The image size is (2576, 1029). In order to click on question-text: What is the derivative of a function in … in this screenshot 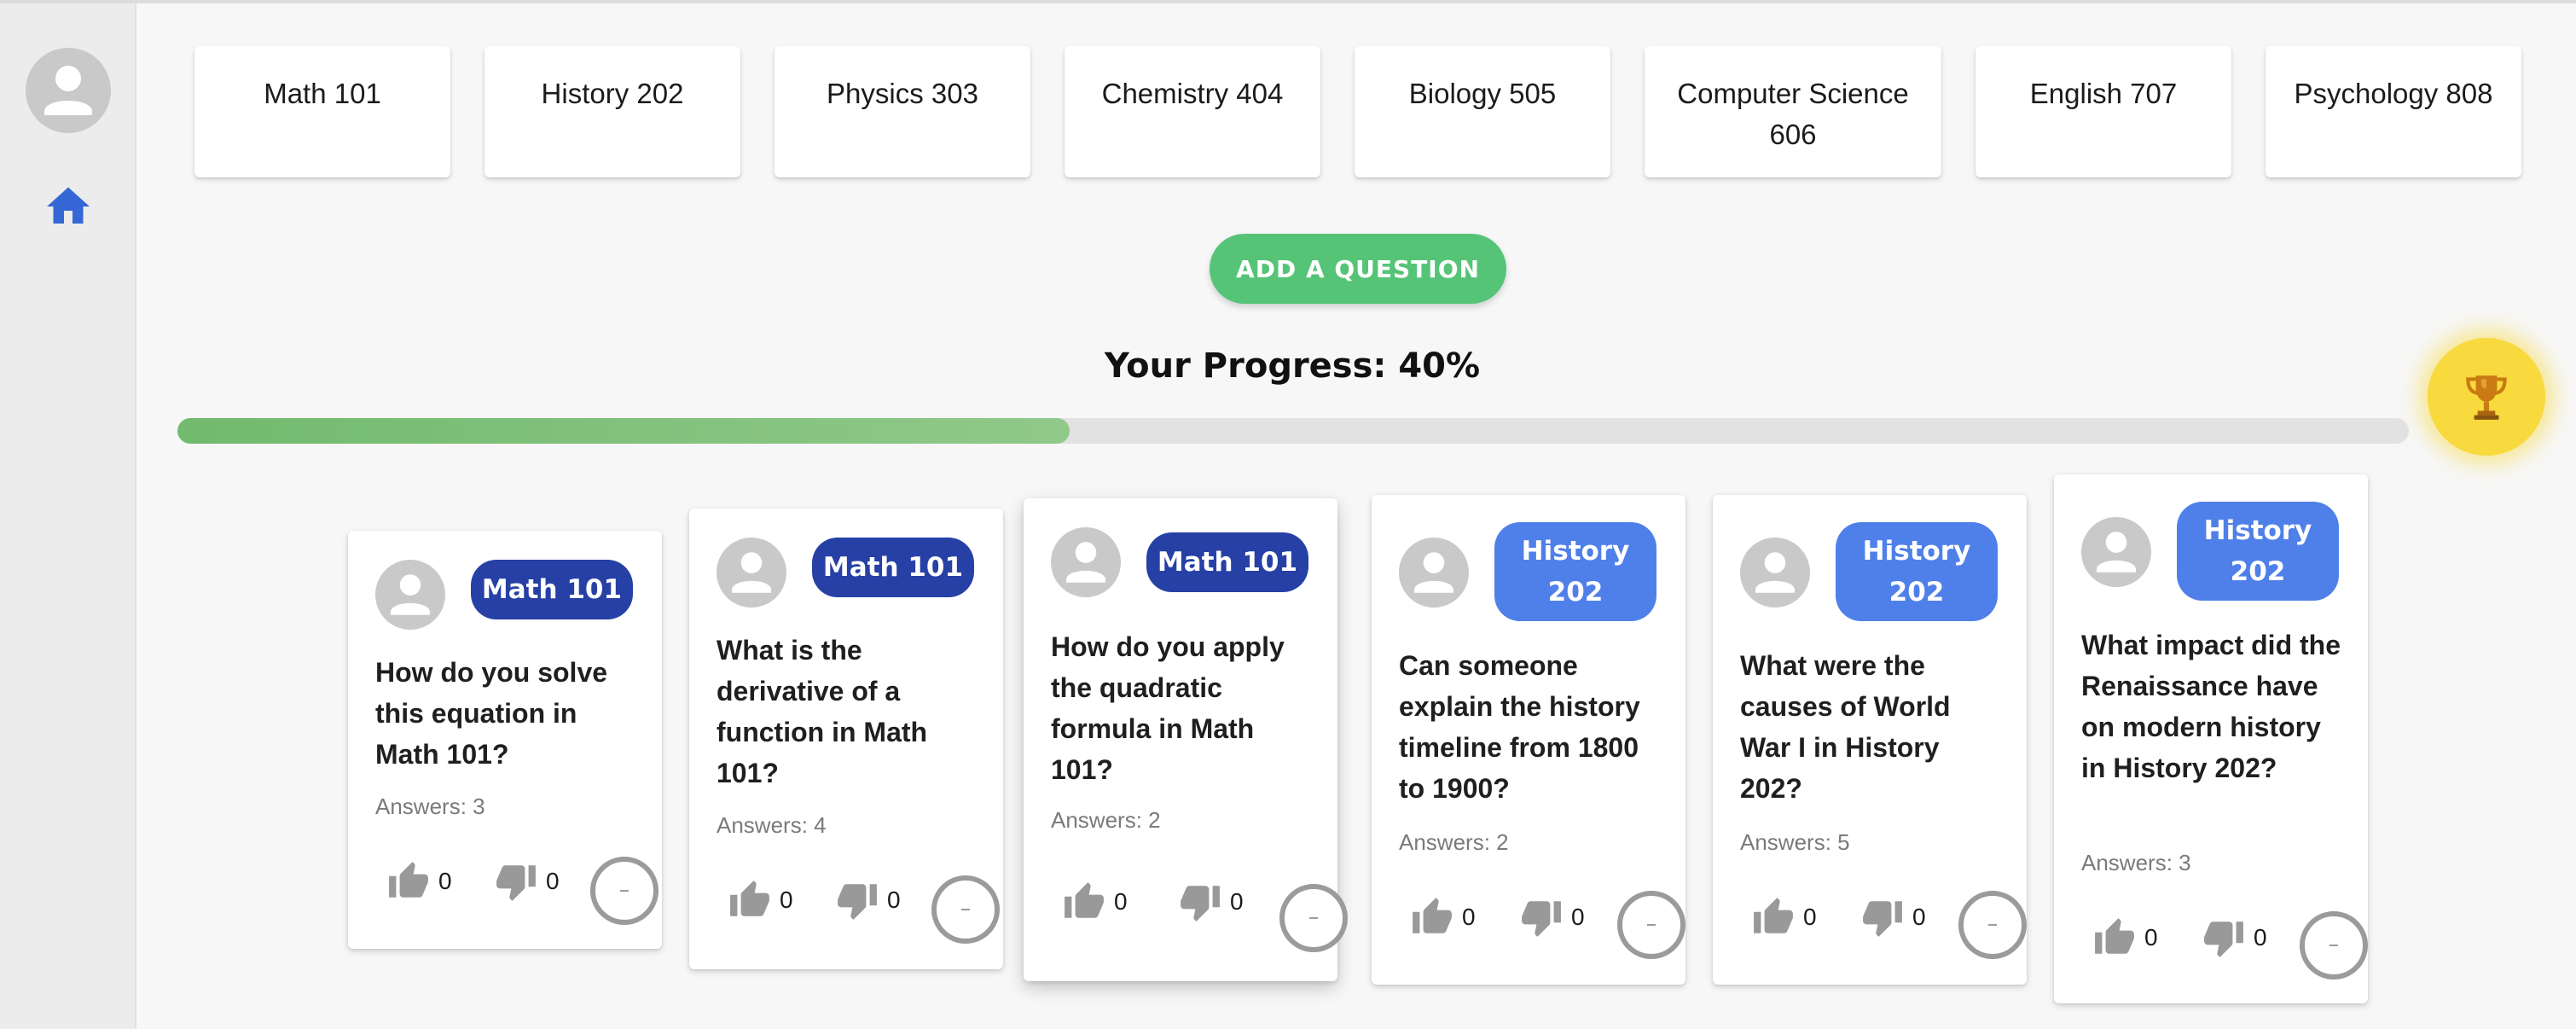, I will do `click(849, 712)`.